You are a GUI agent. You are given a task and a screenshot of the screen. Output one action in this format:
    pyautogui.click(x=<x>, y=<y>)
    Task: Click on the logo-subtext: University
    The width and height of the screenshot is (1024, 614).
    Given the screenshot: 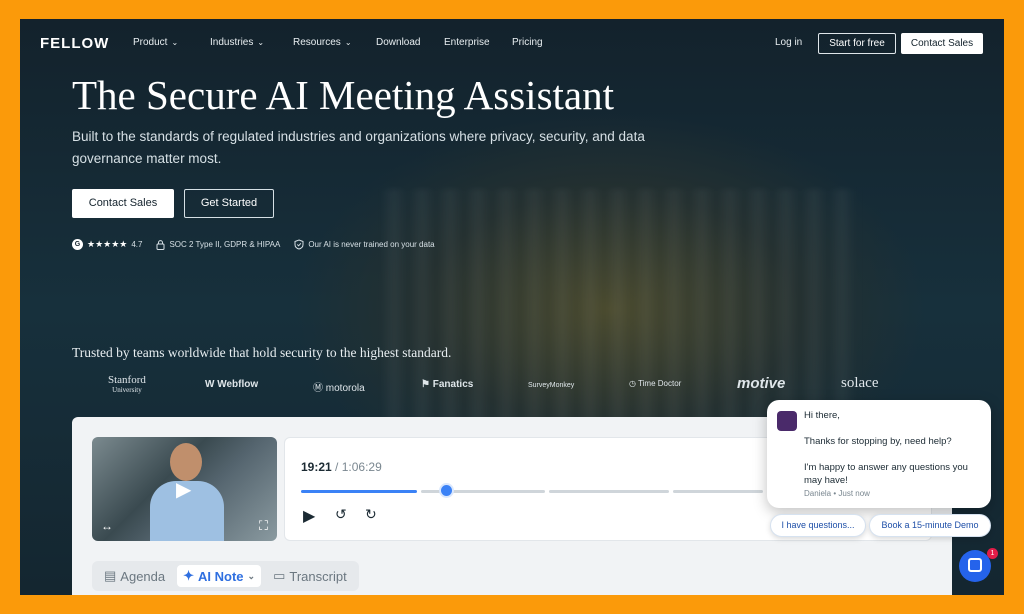 What is the action you would take?
    pyautogui.click(x=127, y=390)
    